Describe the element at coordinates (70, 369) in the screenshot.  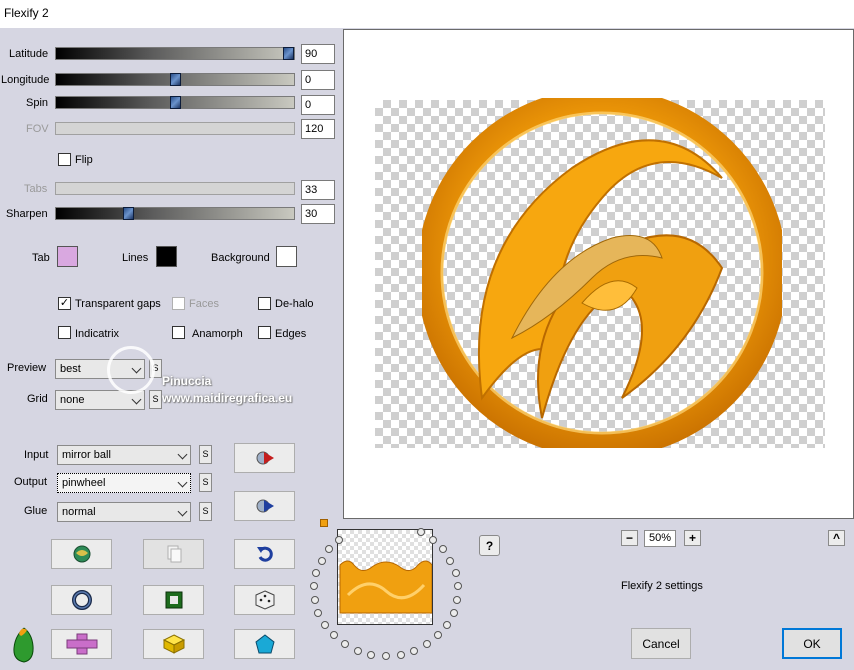
I see `preview-select-value: best` at that location.